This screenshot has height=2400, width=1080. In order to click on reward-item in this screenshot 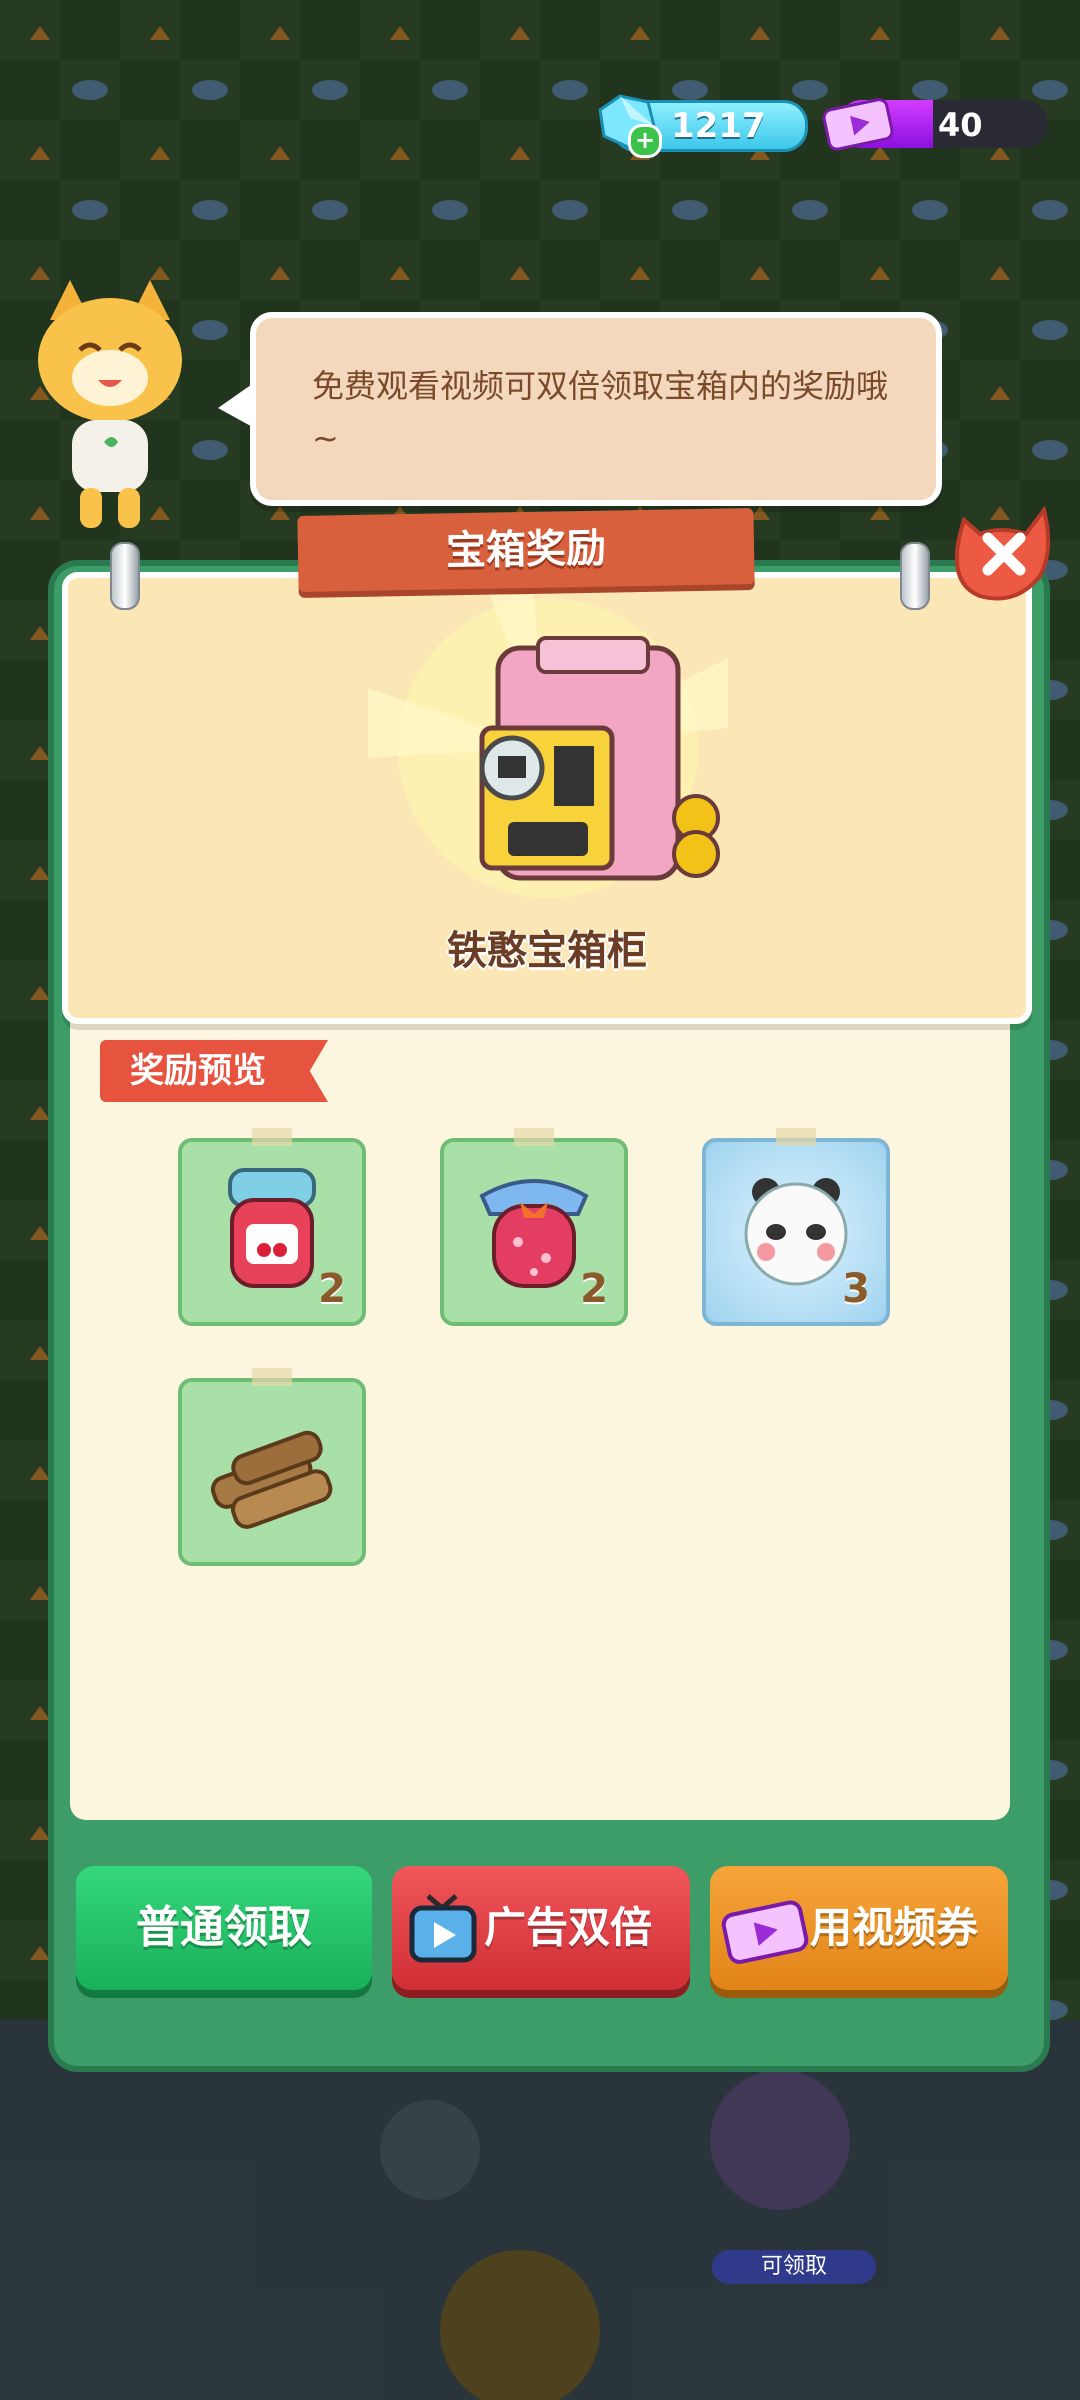, I will do `click(272, 1467)`.